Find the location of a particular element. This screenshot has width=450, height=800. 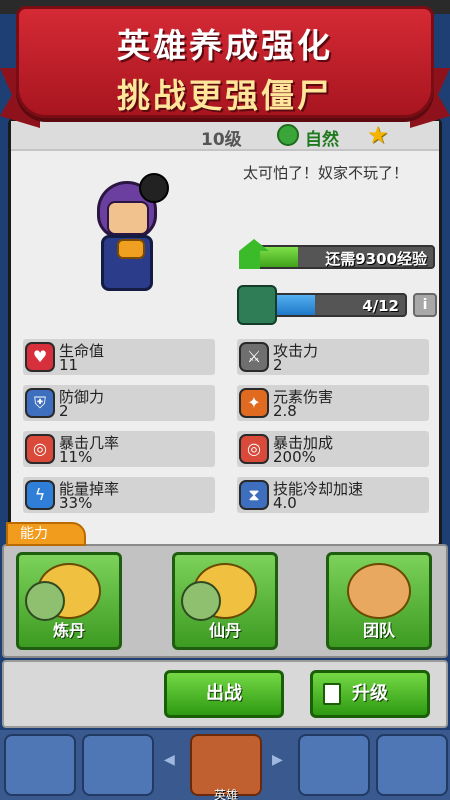

elements-icon: ✦ is located at coordinates (254, 403).